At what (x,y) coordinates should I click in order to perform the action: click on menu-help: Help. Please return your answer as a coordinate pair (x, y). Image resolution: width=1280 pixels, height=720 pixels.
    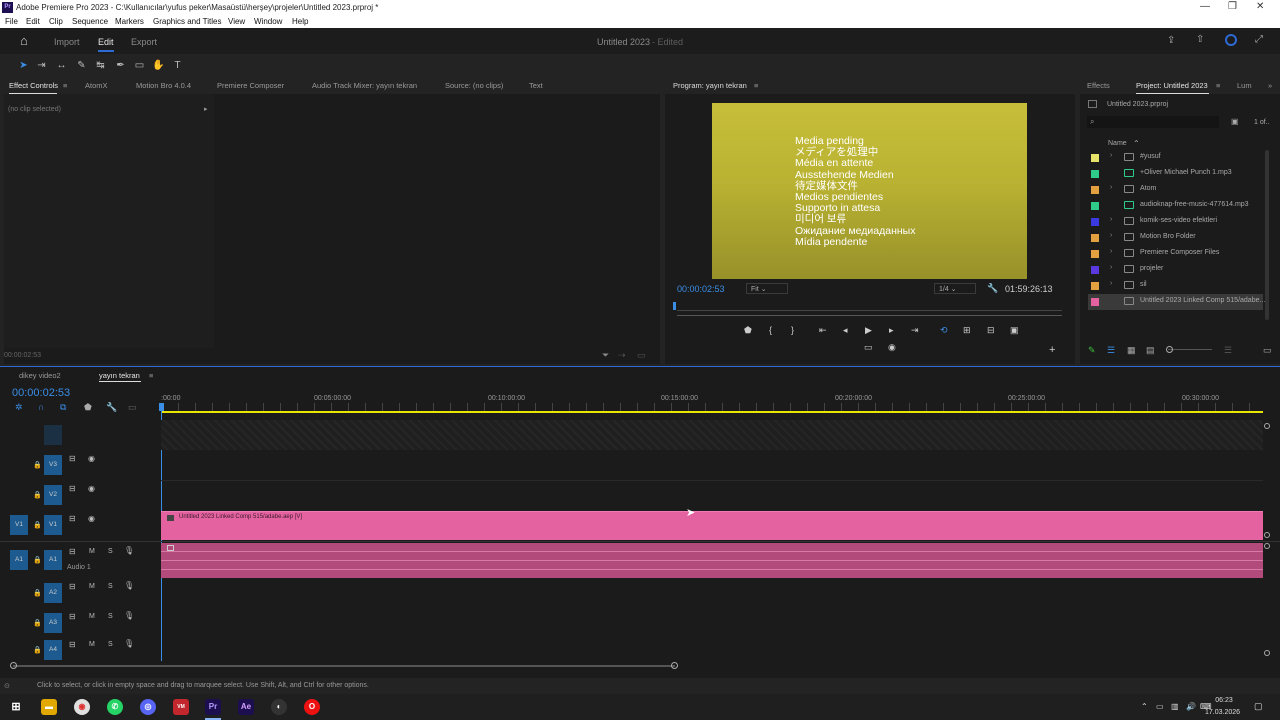
    Looking at the image, I should click on (300, 21).